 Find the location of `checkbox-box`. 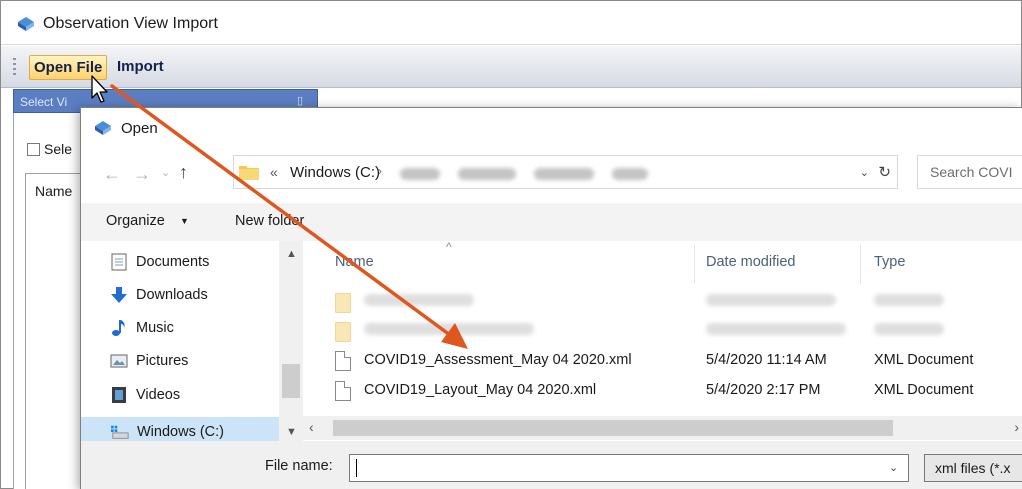

checkbox-box is located at coordinates (33, 149).